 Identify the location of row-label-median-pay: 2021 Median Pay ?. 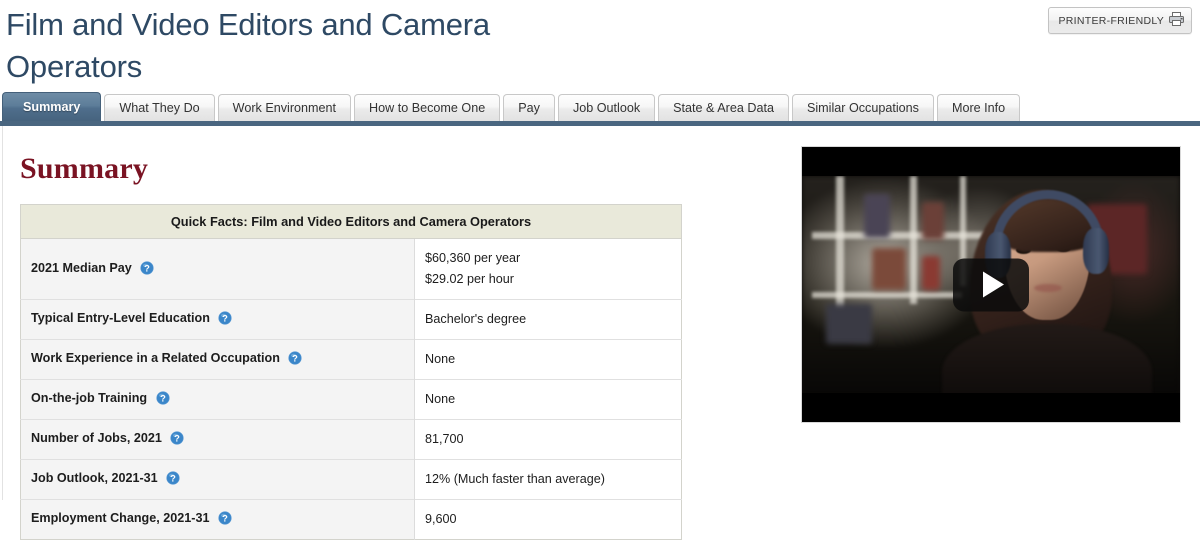
(217, 269).